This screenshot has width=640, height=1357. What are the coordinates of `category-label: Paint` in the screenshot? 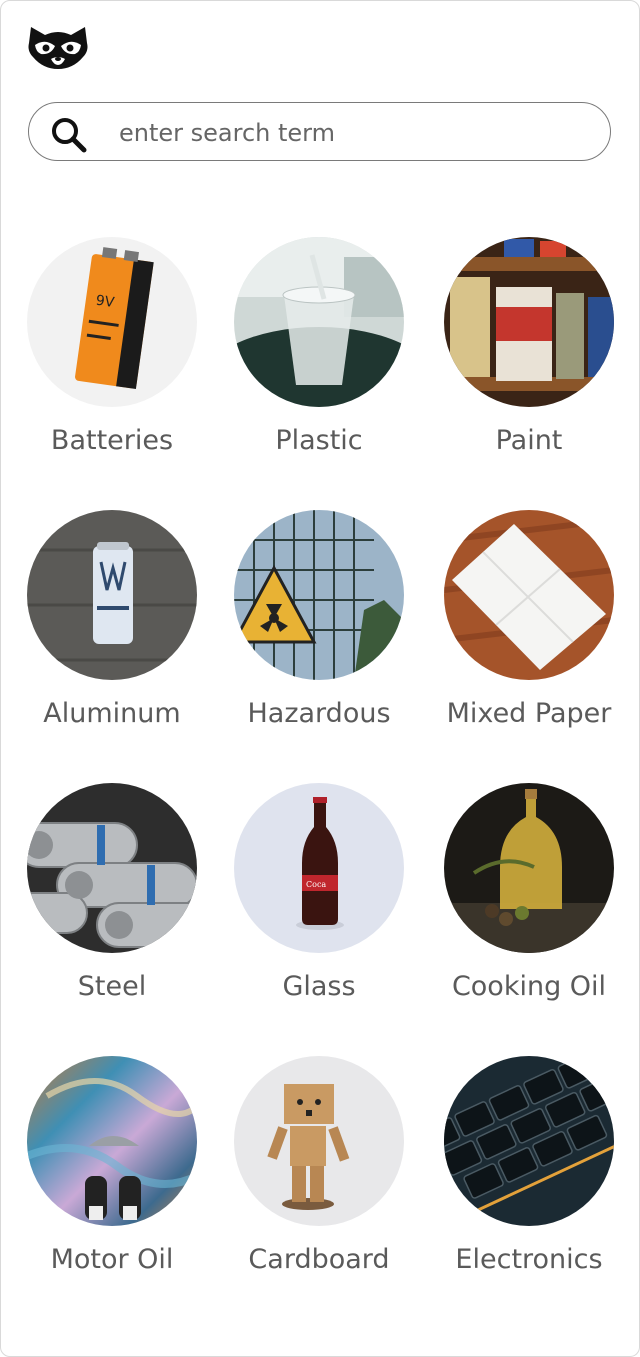 It's located at (529, 440).